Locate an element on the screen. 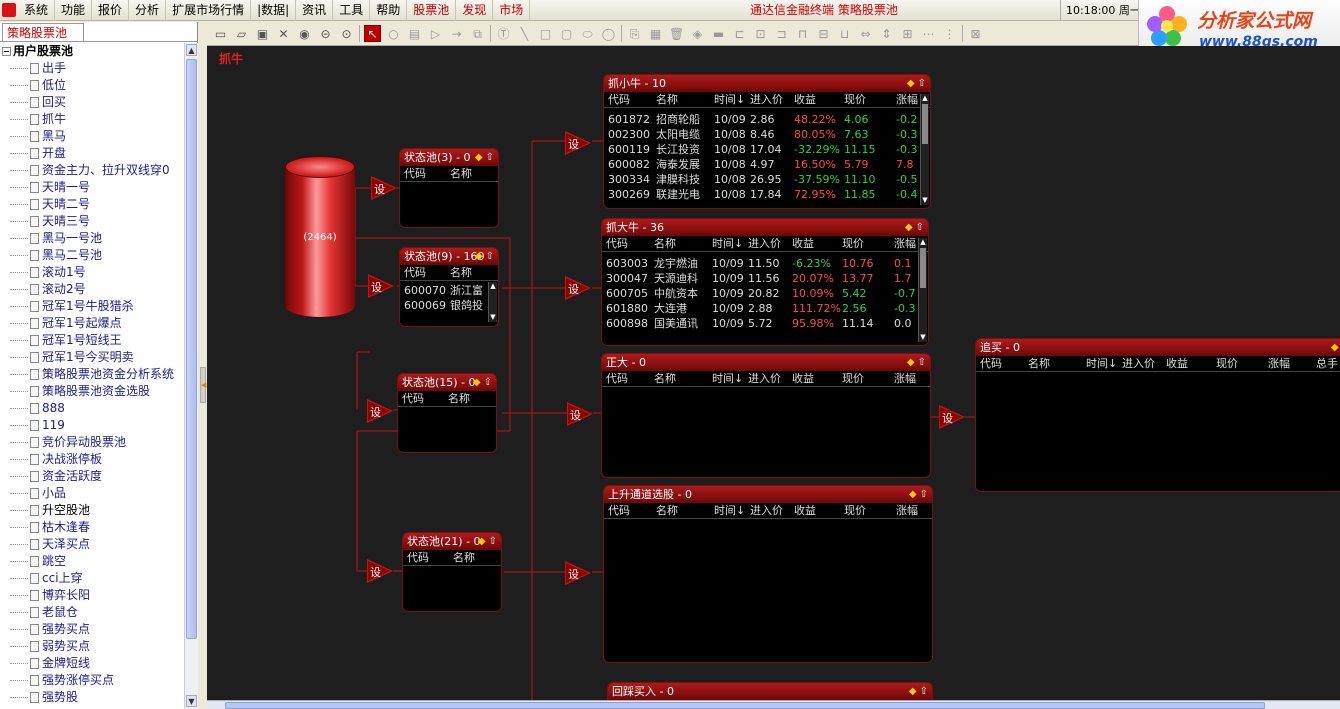  column-header: 现价 is located at coordinates (853, 244).